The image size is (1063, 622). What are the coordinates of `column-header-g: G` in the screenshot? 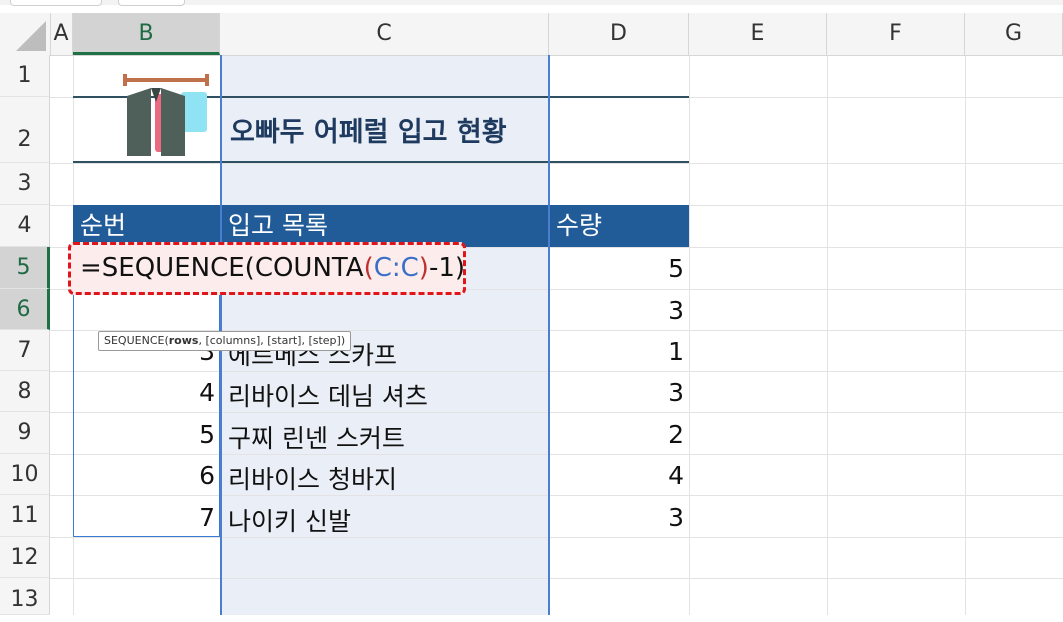 It's located at (1014, 34).